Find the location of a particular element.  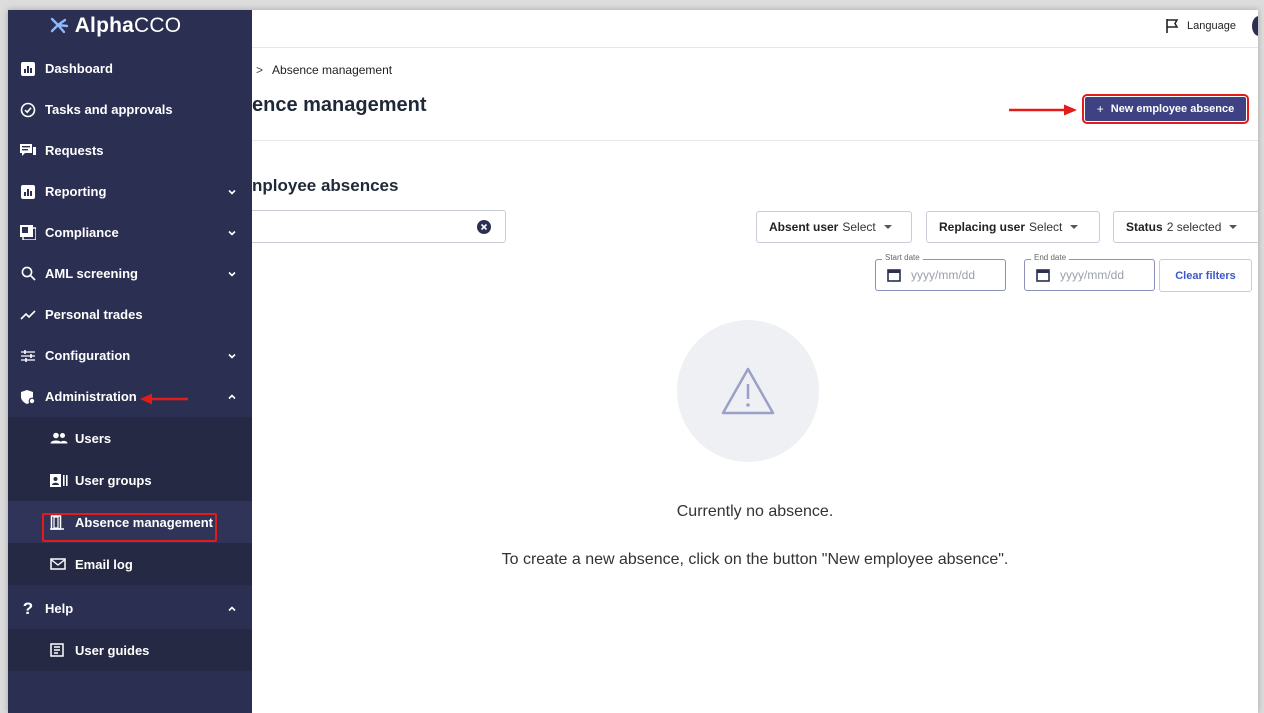

mail-icon is located at coordinates (59, 564).